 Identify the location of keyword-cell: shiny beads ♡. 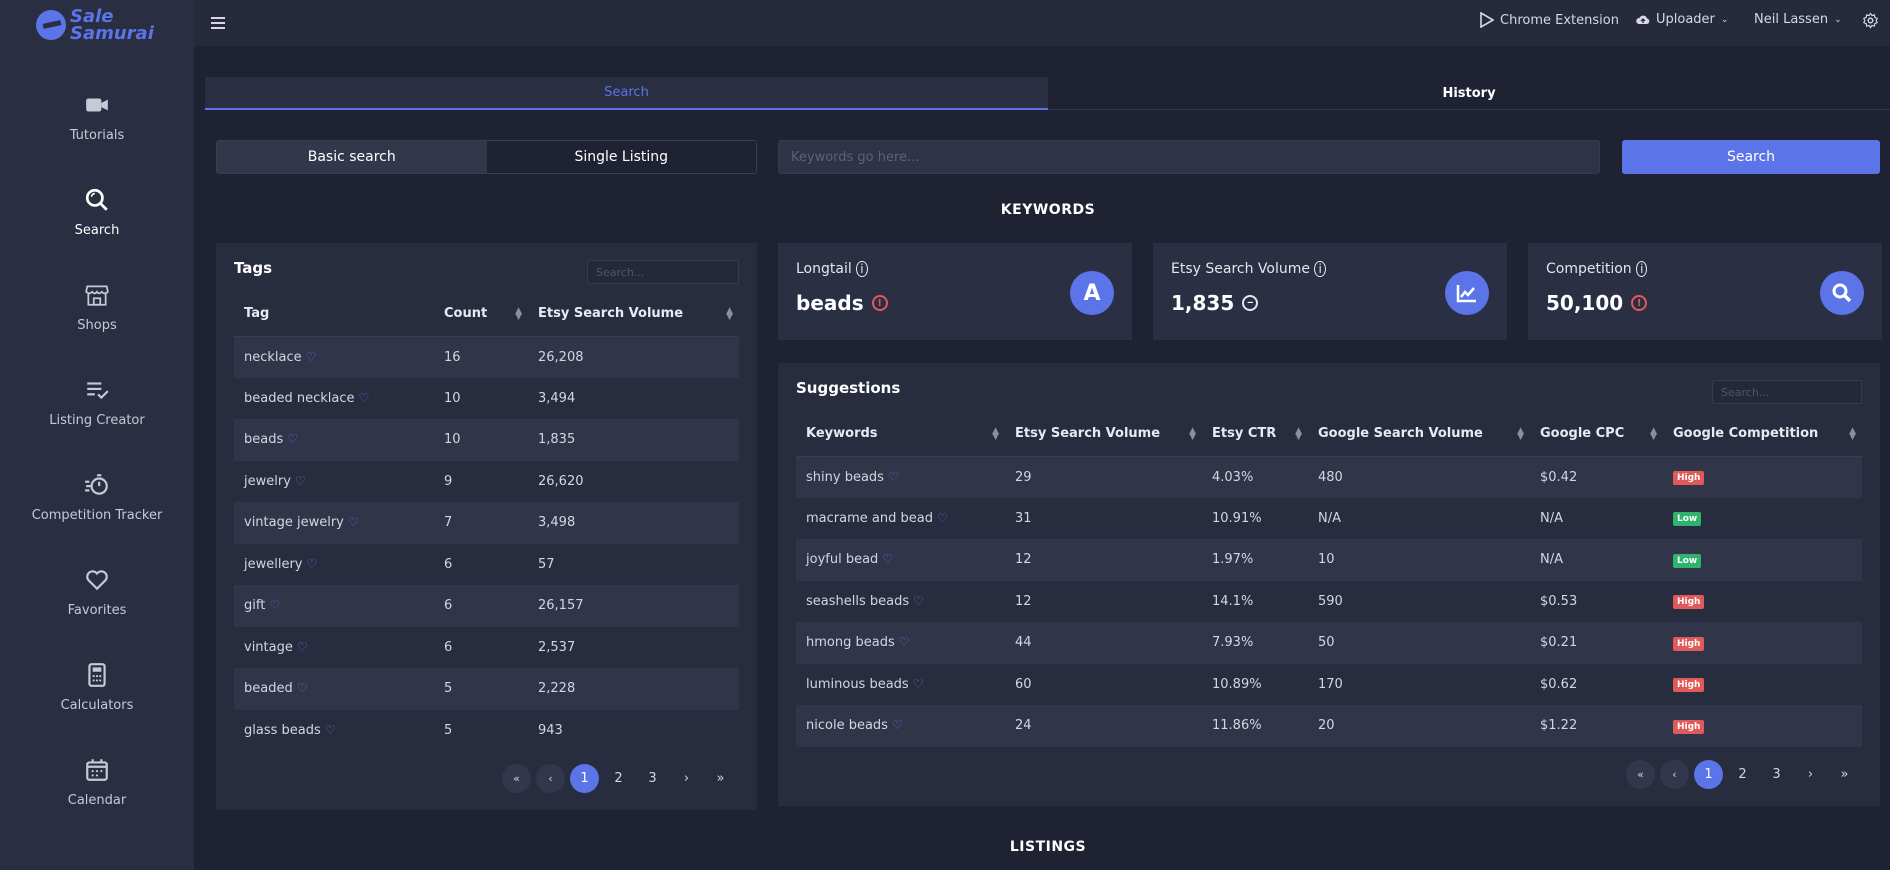
(900, 477).